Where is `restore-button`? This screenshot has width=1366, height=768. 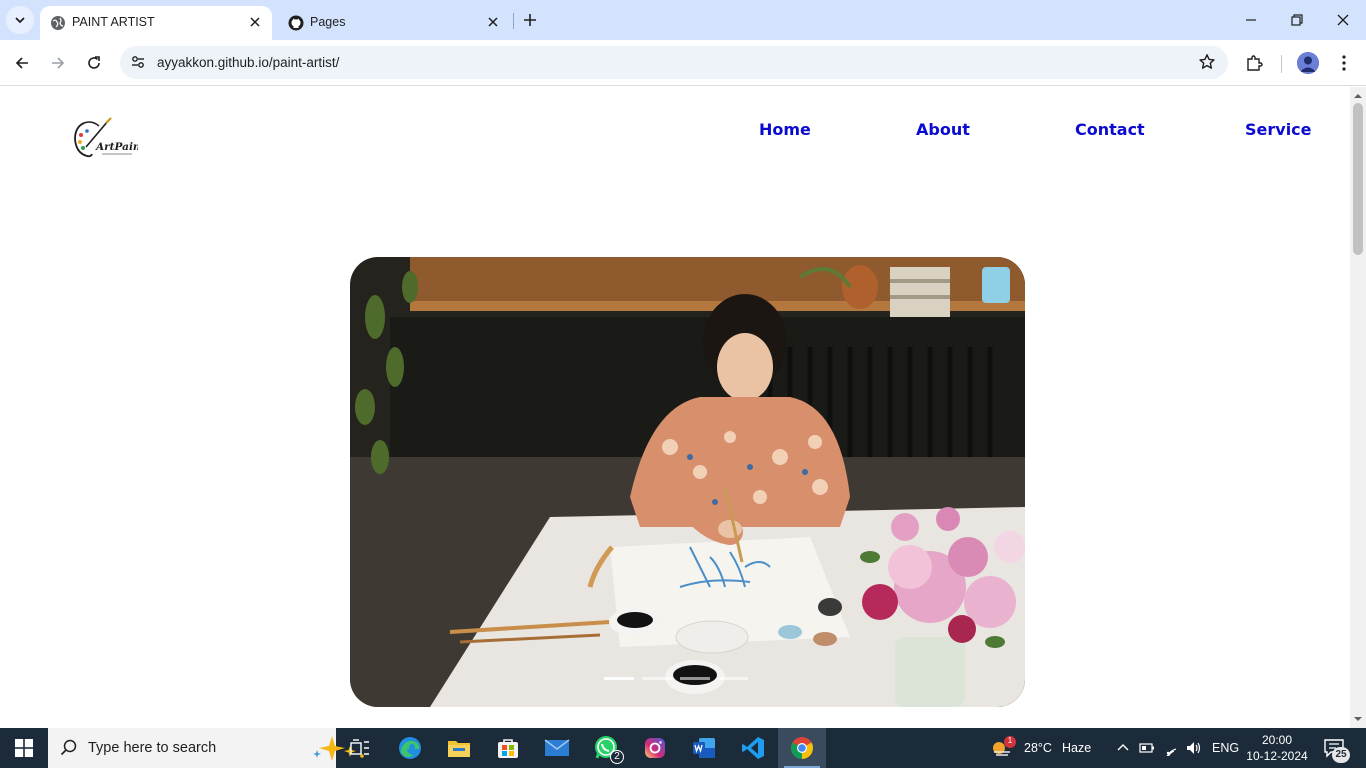
restore-button is located at coordinates (1297, 20).